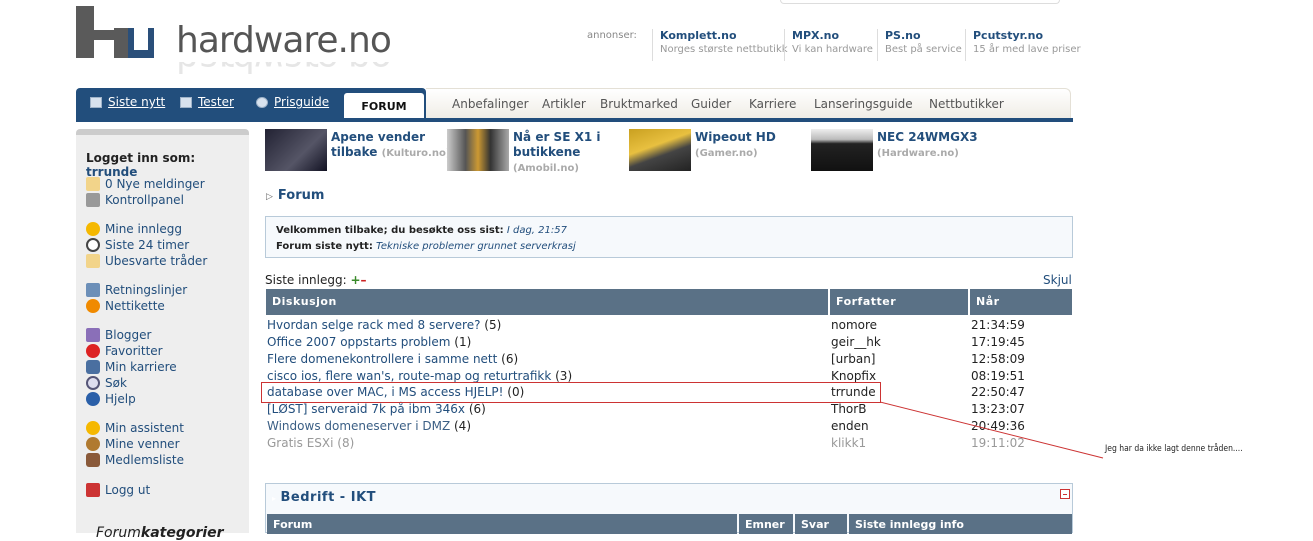 This screenshot has height=541, width=1313. I want to click on col-emner: Emner, so click(766, 524).